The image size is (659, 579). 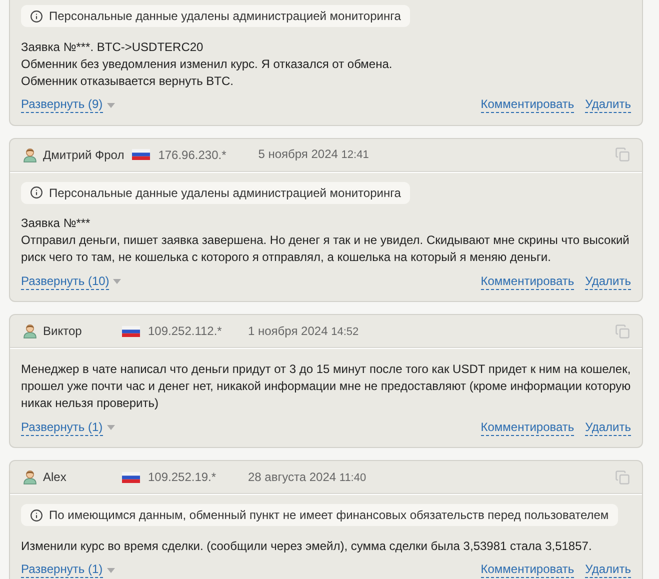 I want to click on review-text: Заявка №***, so click(x=56, y=223).